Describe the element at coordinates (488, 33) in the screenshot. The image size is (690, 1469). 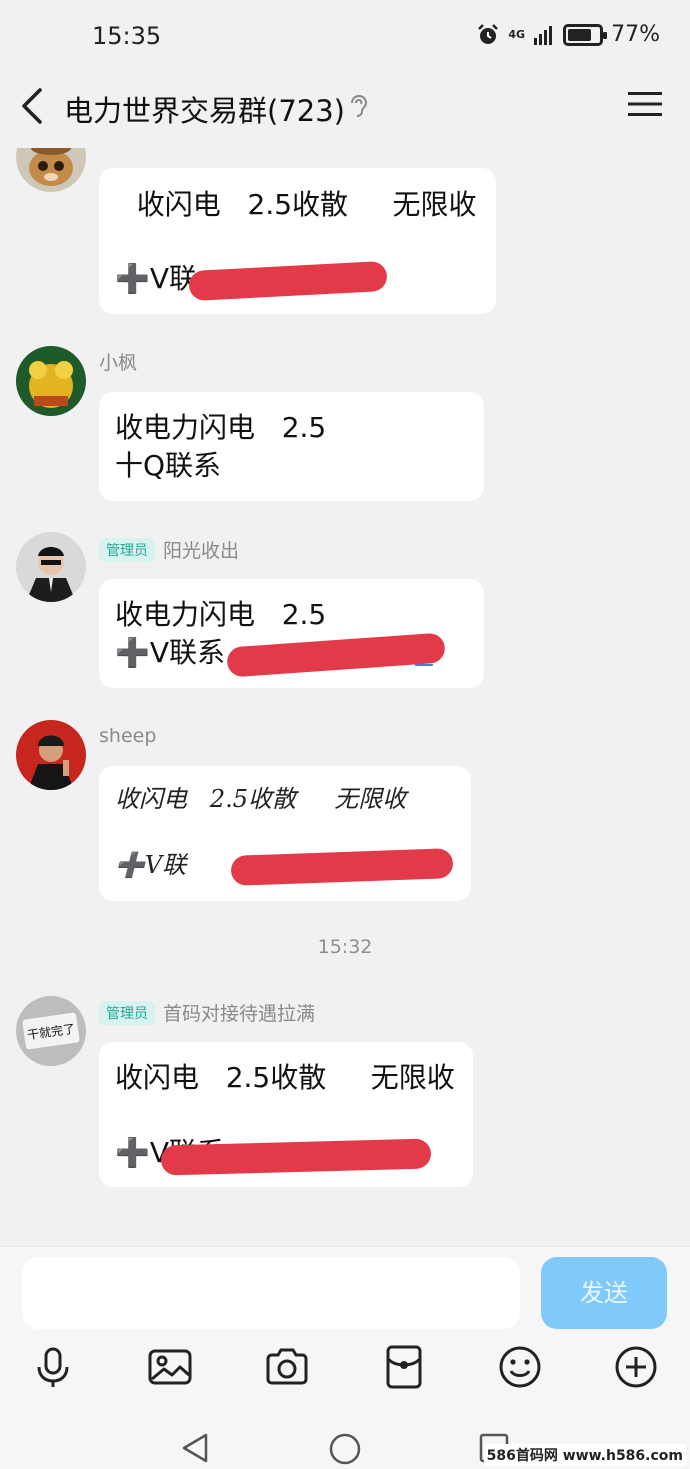
I see `alarm-icon` at that location.